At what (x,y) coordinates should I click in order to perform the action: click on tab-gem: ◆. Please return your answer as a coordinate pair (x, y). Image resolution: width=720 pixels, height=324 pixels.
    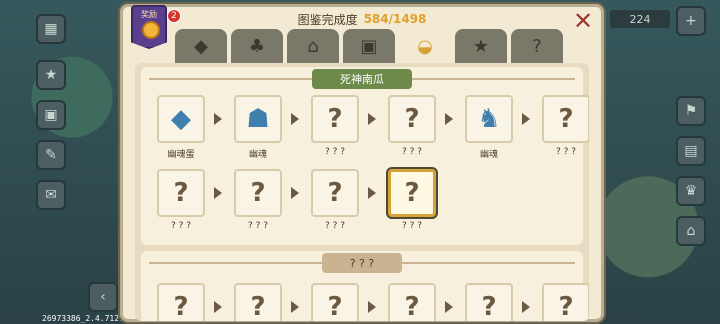
    Looking at the image, I should click on (201, 46).